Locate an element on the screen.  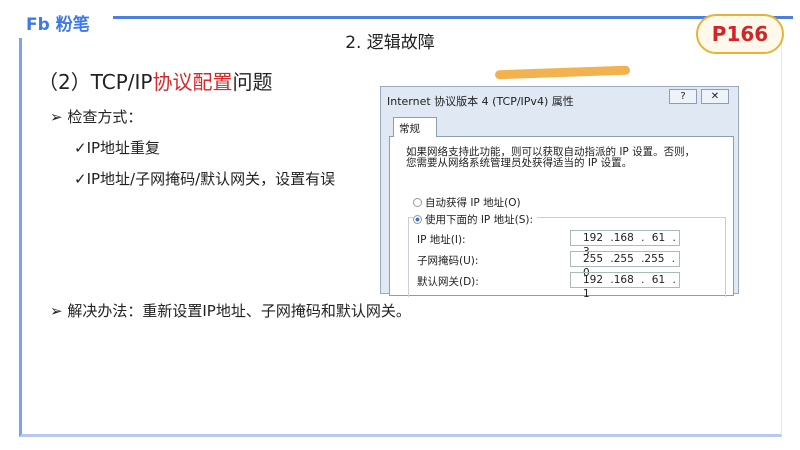
bullet-text: IP地址/子网掩码/默认网关，设置有误 is located at coordinates (211, 179).